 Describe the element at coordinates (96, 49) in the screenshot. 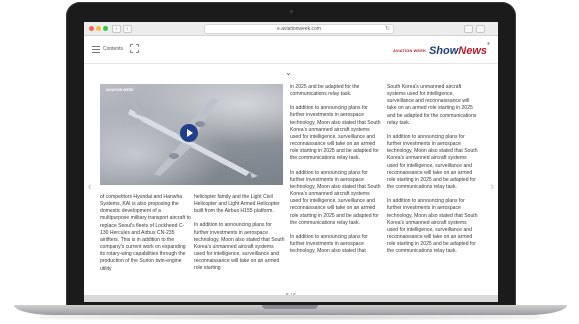

I see `menu-icon` at that location.